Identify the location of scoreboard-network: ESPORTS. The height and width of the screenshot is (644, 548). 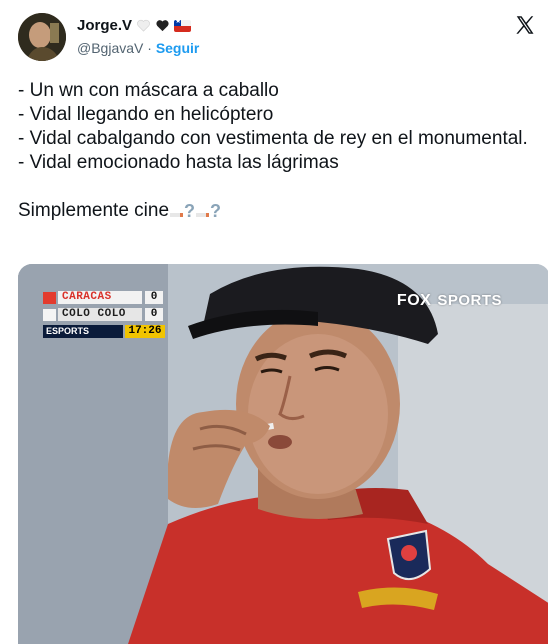
(83, 331).